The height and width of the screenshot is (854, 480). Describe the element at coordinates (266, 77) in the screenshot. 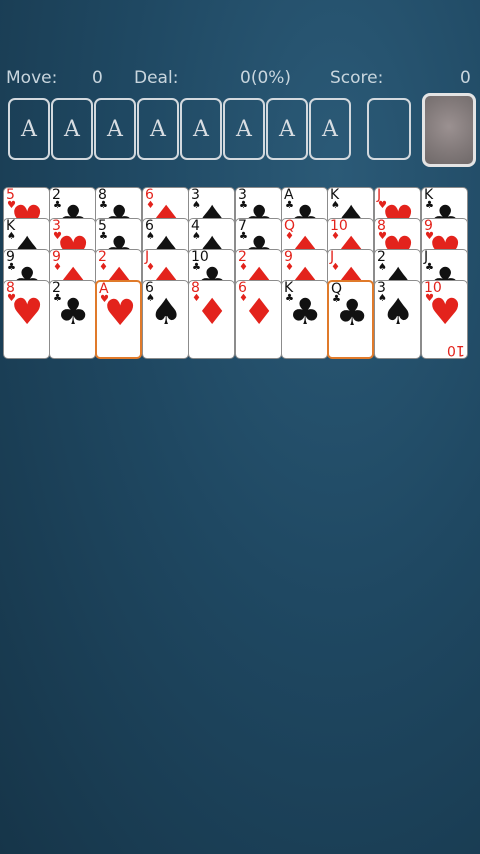

I see `deal-value: 0(0%)` at that location.